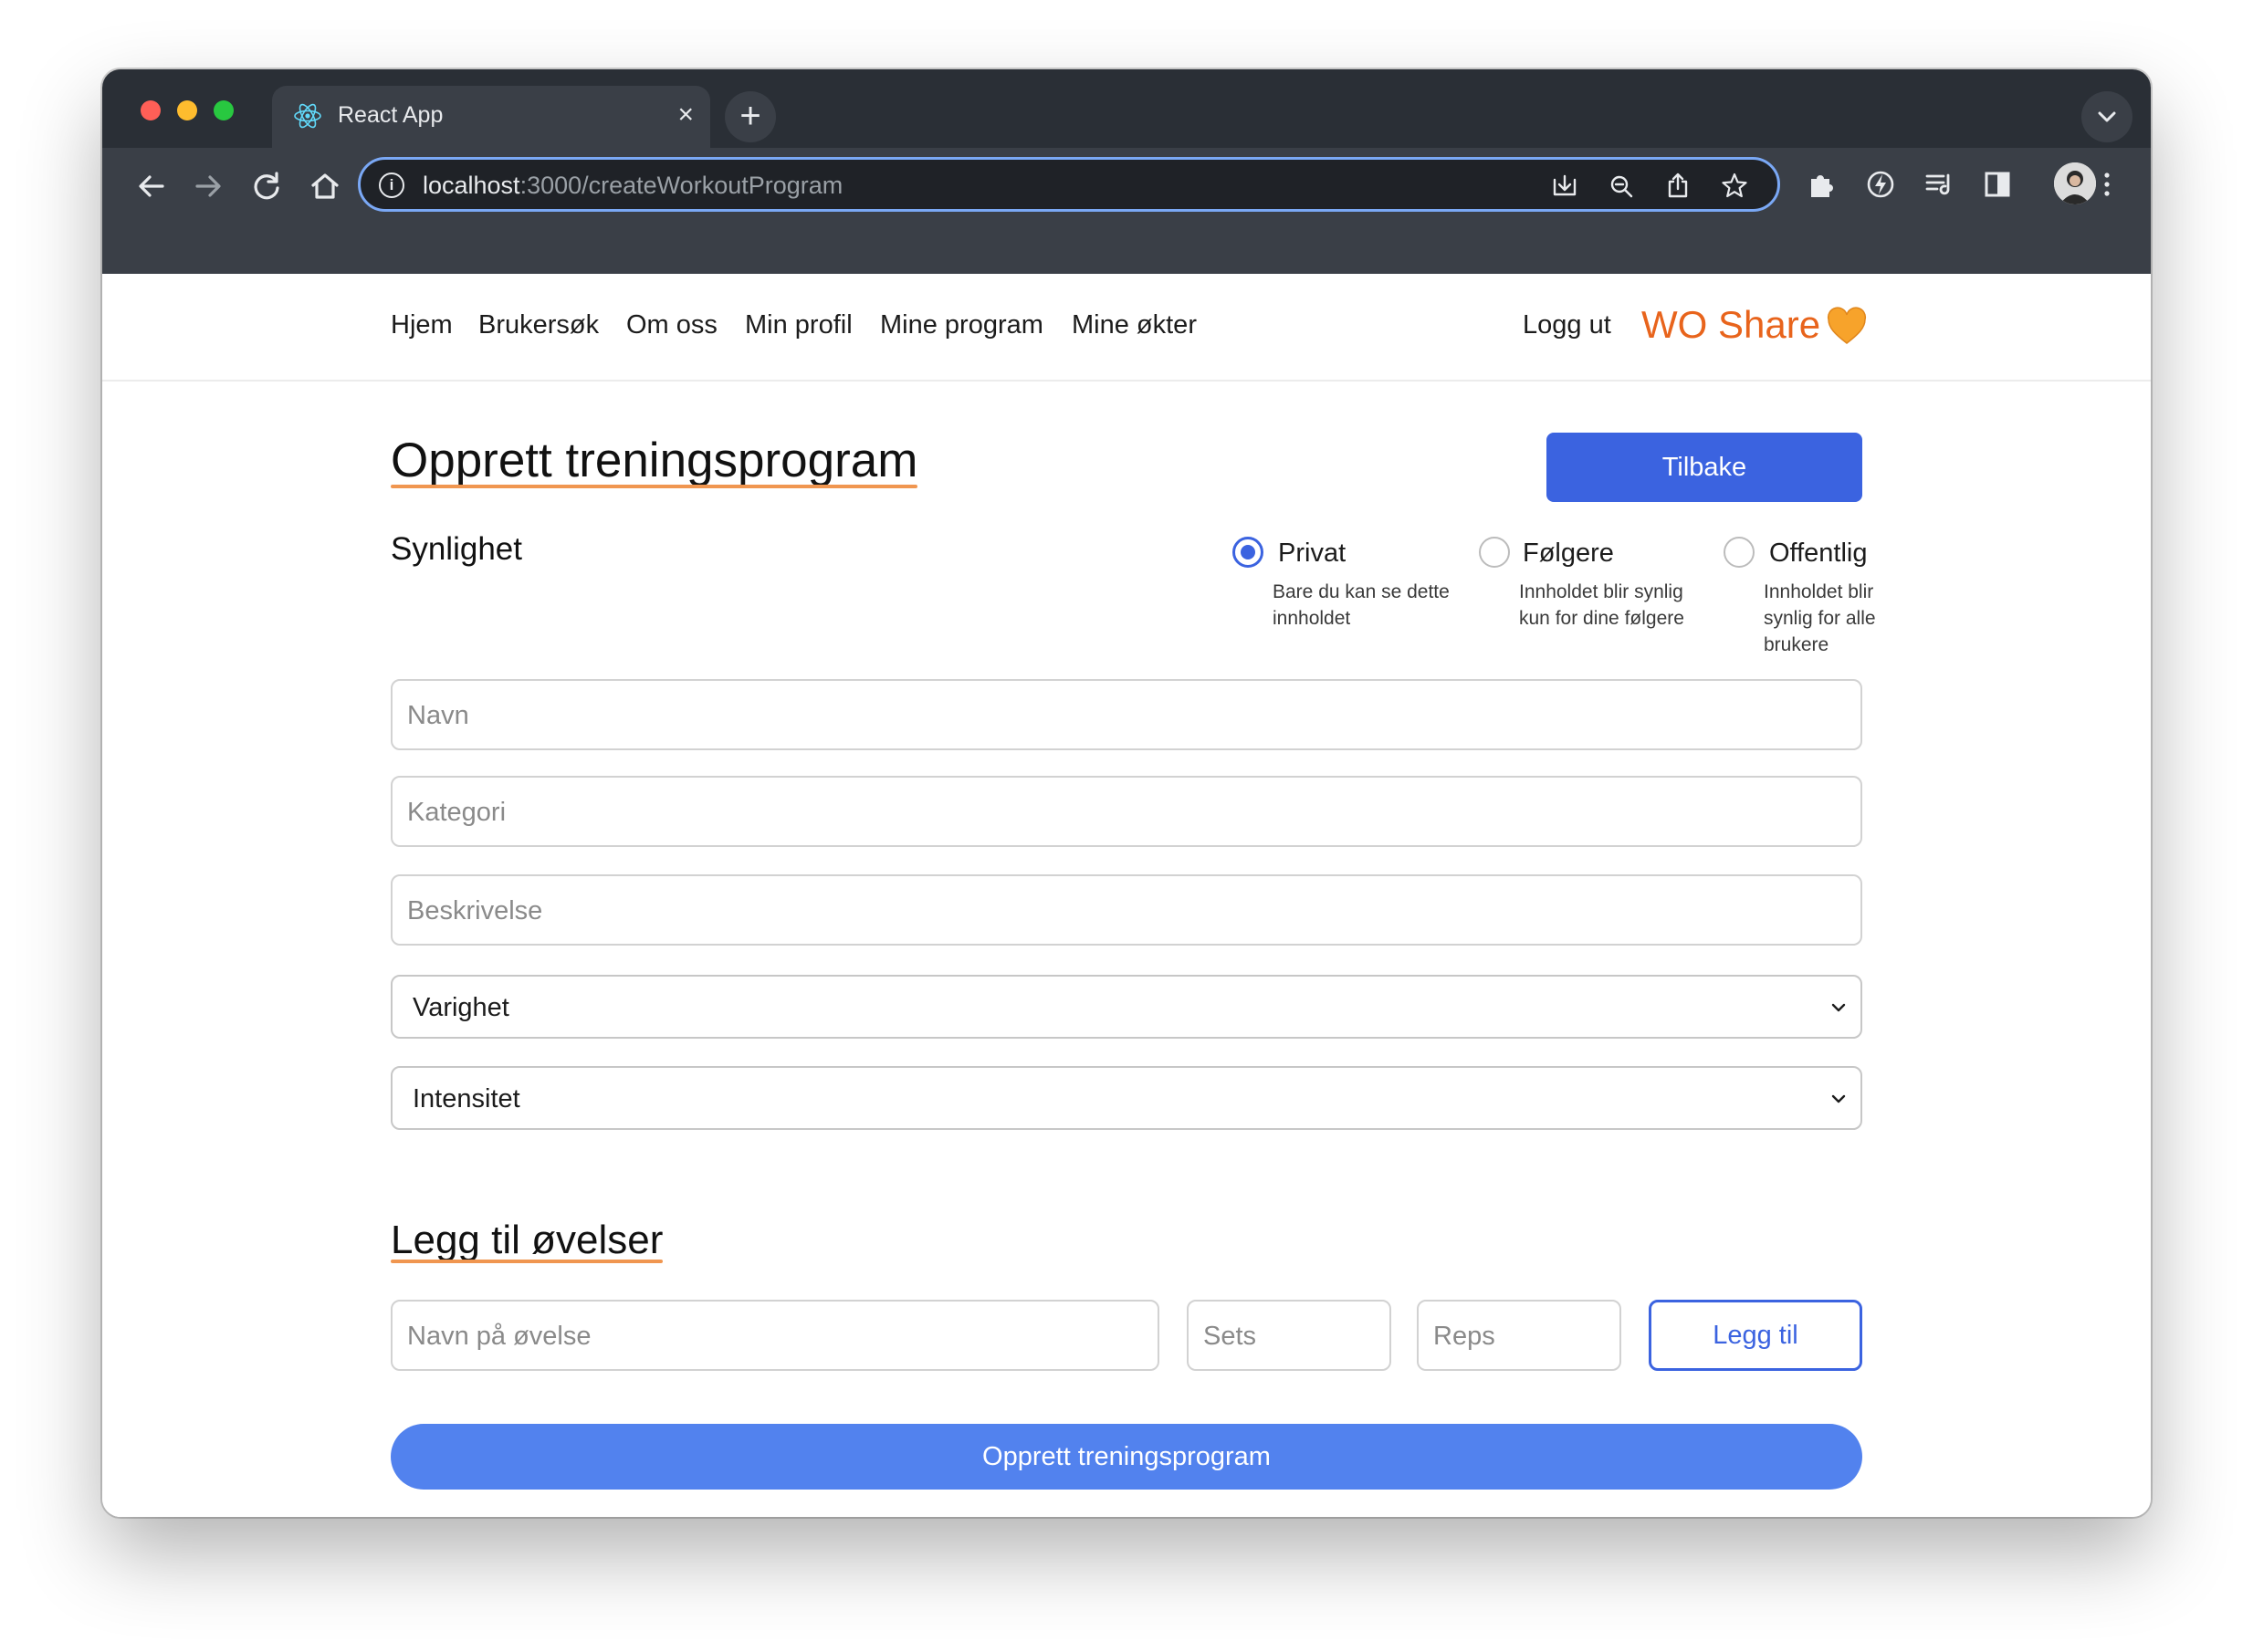 This screenshot has height=1652, width=2253. Describe the element at coordinates (633, 186) in the screenshot. I see `url-text: localhost:3000/createWorkoutProgram` at that location.